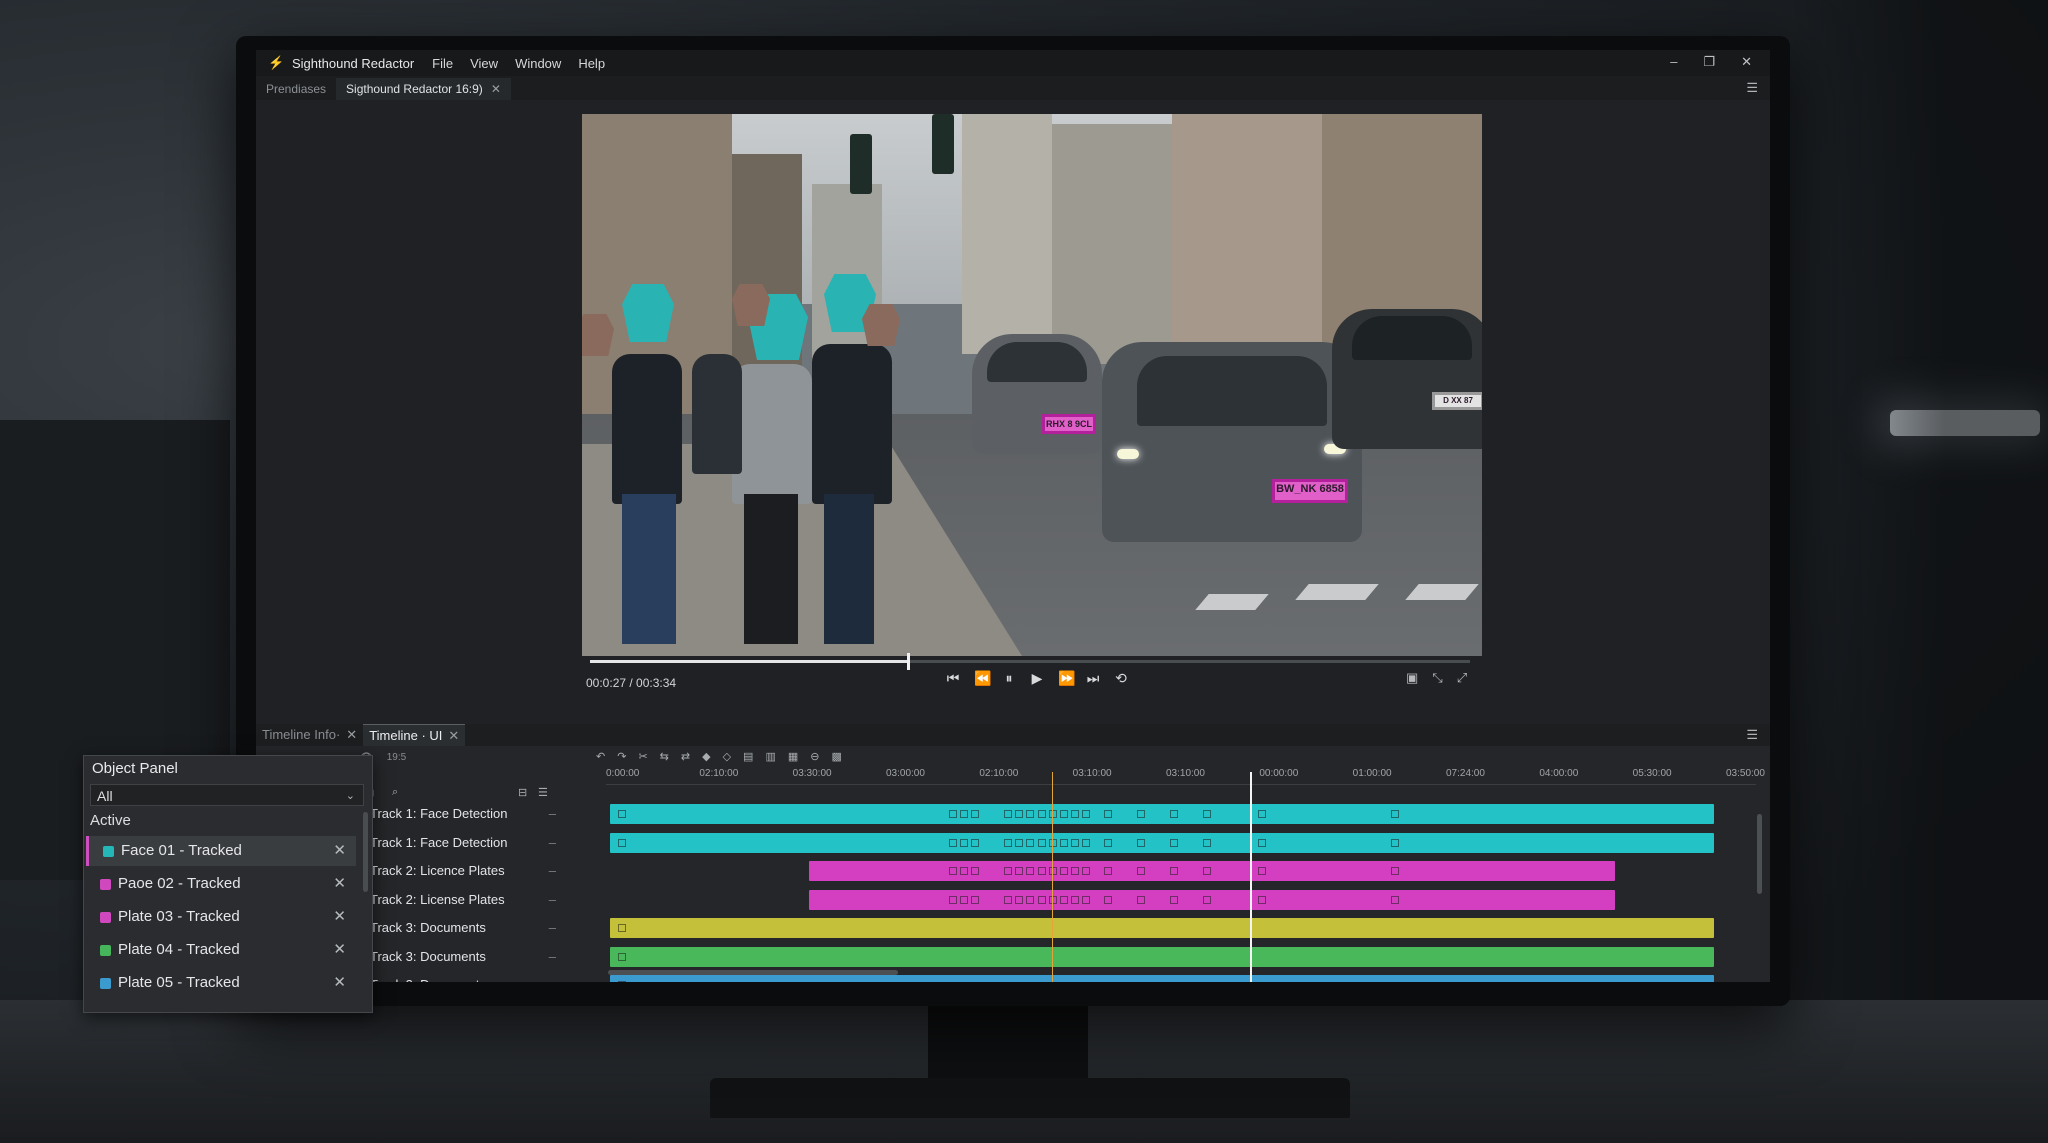 Image resolution: width=2048 pixels, height=1143 pixels. I want to click on object-list-item: Plate 04 - Tracked ✕, so click(221, 950).